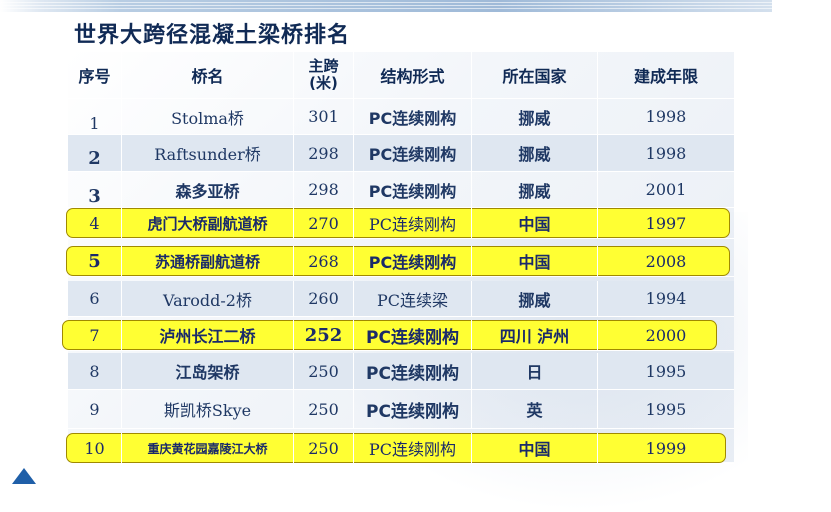  Describe the element at coordinates (413, 75) in the screenshot. I see `header-structure: 结构形式` at that location.